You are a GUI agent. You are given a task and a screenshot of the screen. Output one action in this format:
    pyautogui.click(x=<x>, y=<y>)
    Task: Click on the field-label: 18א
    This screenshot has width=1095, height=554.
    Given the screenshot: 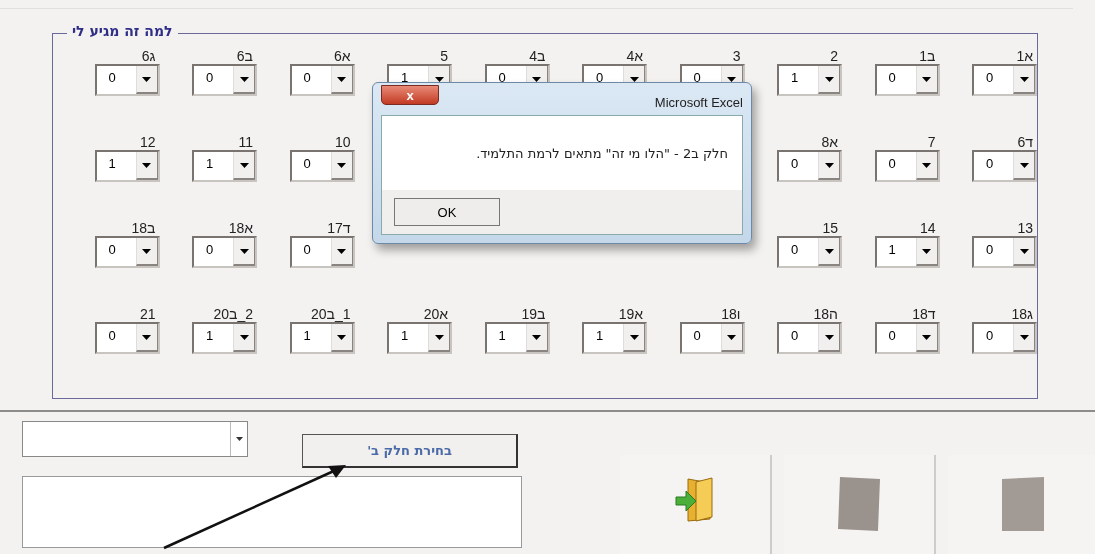 What is the action you would take?
    pyautogui.click(x=241, y=228)
    